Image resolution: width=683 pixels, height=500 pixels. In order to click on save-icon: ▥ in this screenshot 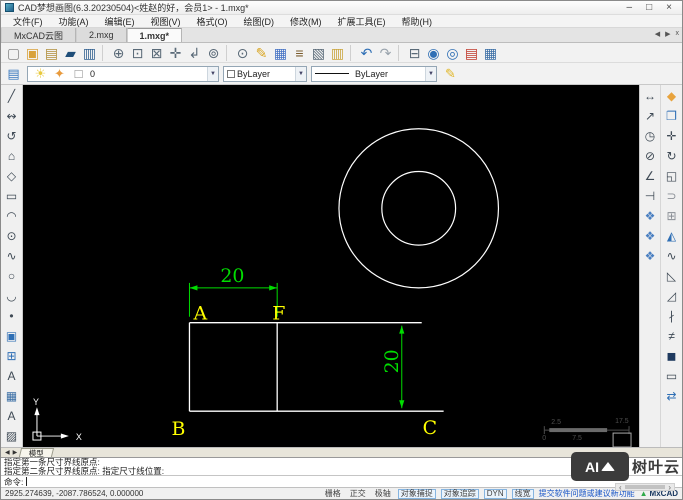, I will do `click(89, 53)`.